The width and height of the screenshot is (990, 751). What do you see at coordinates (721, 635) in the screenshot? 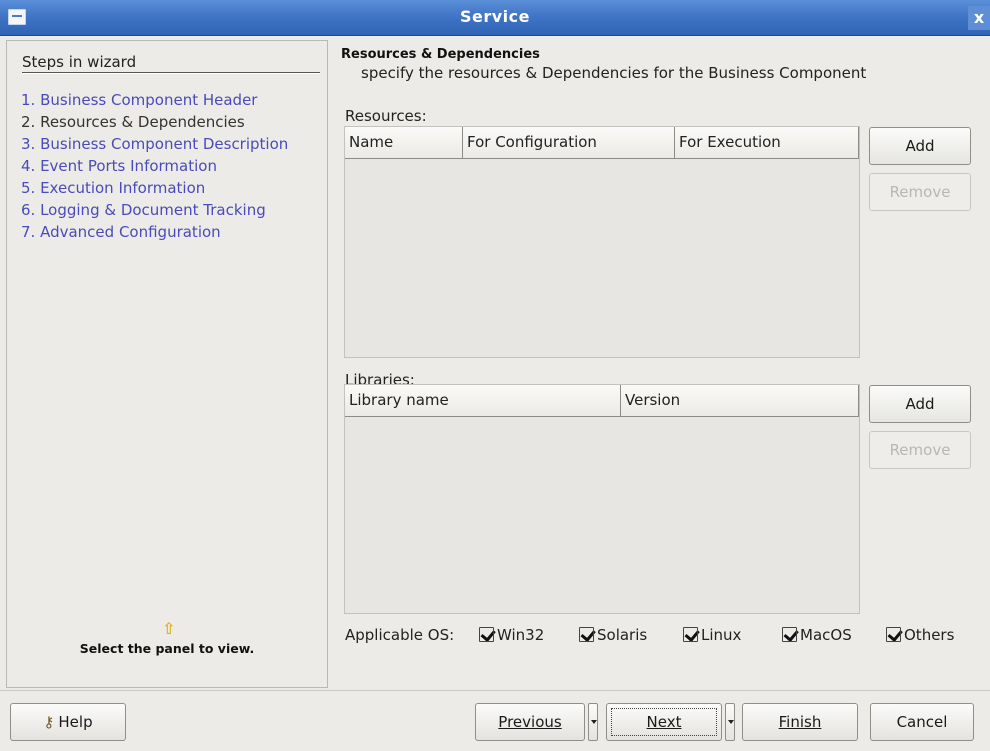
I see `os-label-linux: Linux` at bounding box center [721, 635].